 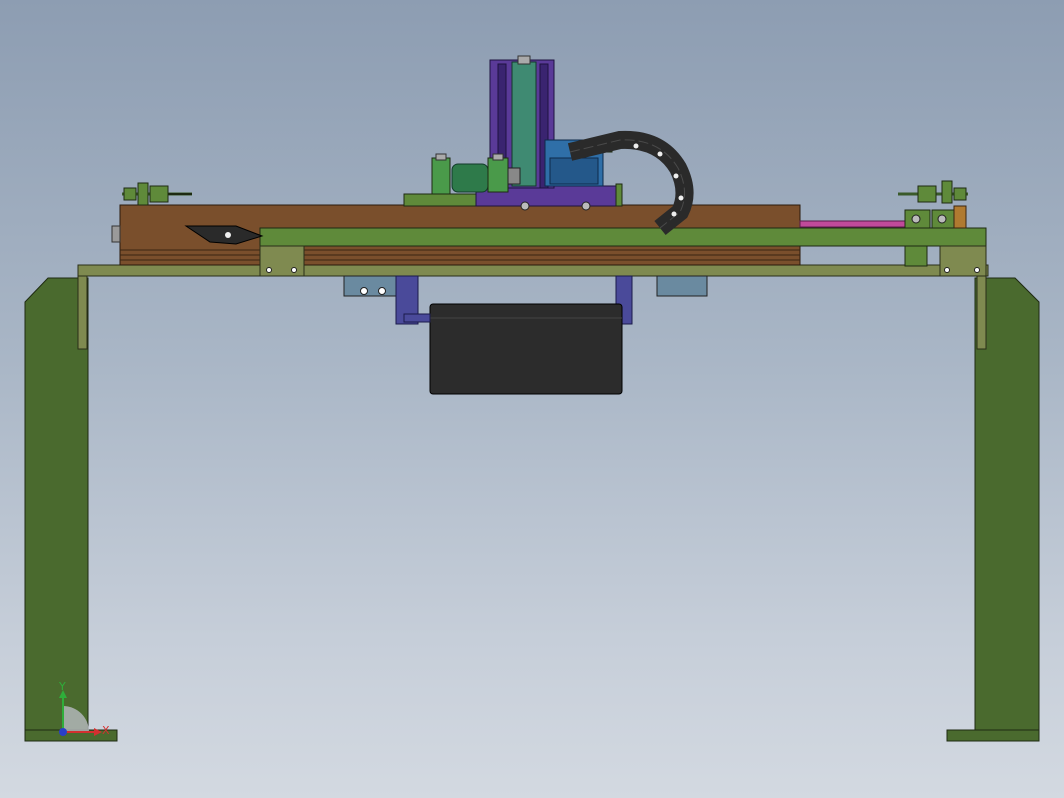 What do you see at coordinates (860, 224) in the screenshot?
I see `guide-rod` at bounding box center [860, 224].